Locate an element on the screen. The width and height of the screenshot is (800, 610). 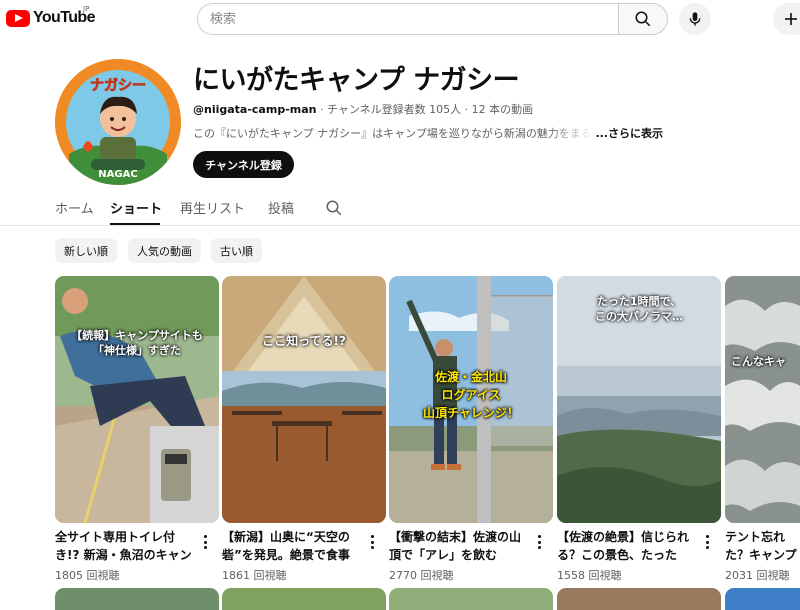
tab-home: ホーム is located at coordinates (74, 207).